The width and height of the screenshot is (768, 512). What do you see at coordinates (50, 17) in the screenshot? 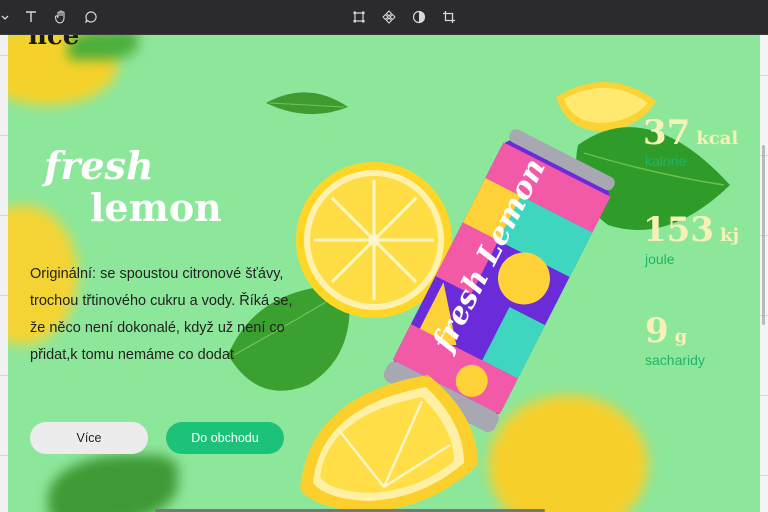
I see `left-tool-group` at bounding box center [50, 17].